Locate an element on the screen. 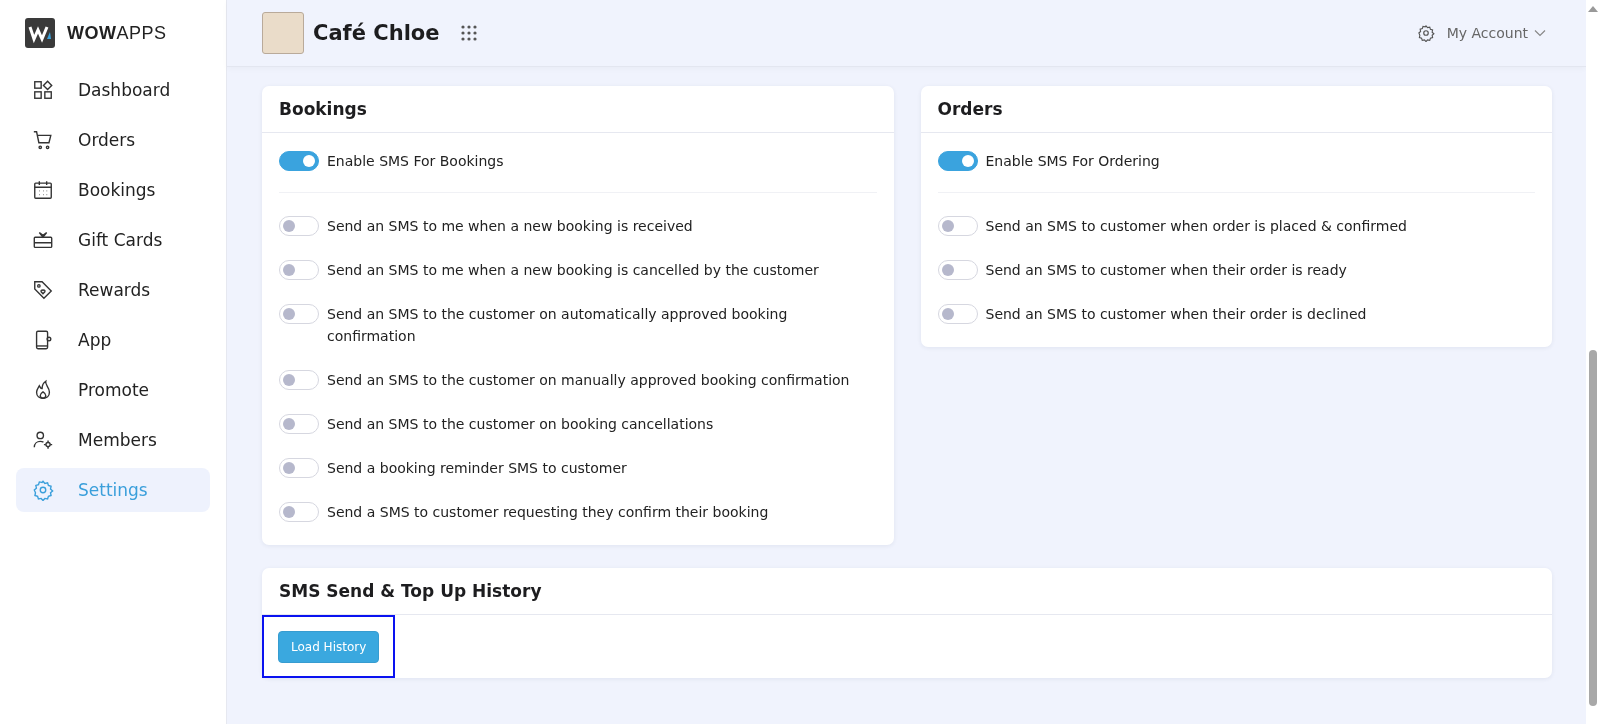  toggle-label: Send an SMS to customer when their order is declined is located at coordinates (1176, 314).